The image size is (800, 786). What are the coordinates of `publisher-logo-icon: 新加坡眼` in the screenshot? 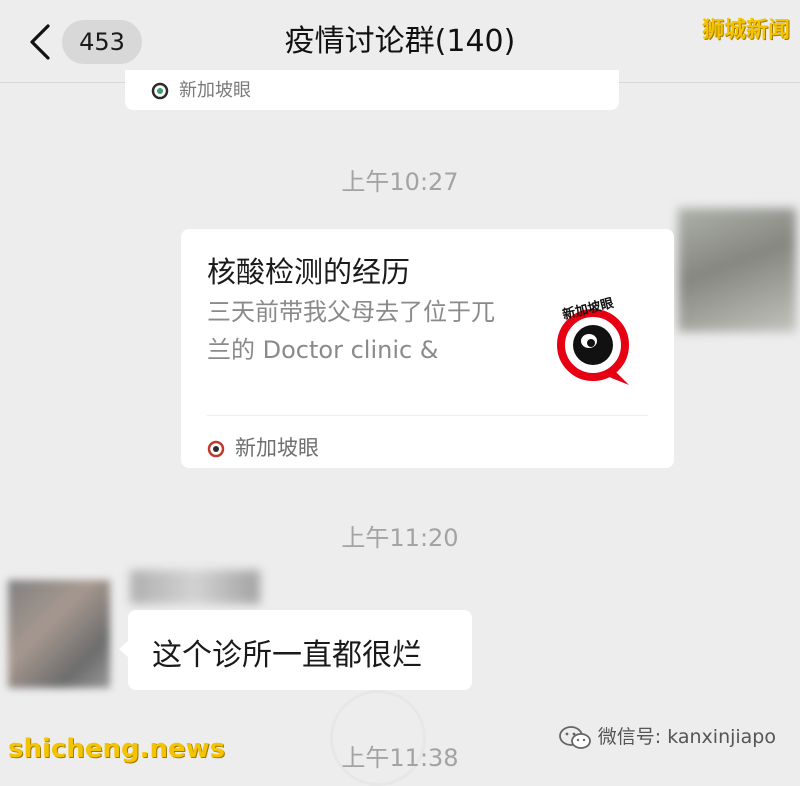 It's located at (593, 341).